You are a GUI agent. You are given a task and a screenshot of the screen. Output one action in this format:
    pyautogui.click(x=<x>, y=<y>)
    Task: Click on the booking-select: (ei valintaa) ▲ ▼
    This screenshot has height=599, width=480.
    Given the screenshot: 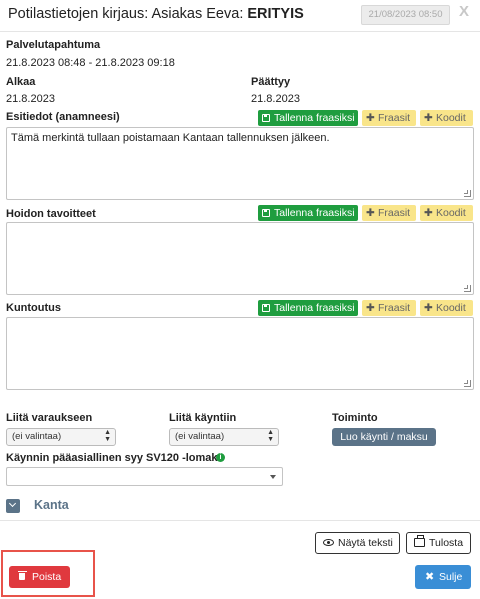 What is the action you would take?
    pyautogui.click(x=61, y=437)
    